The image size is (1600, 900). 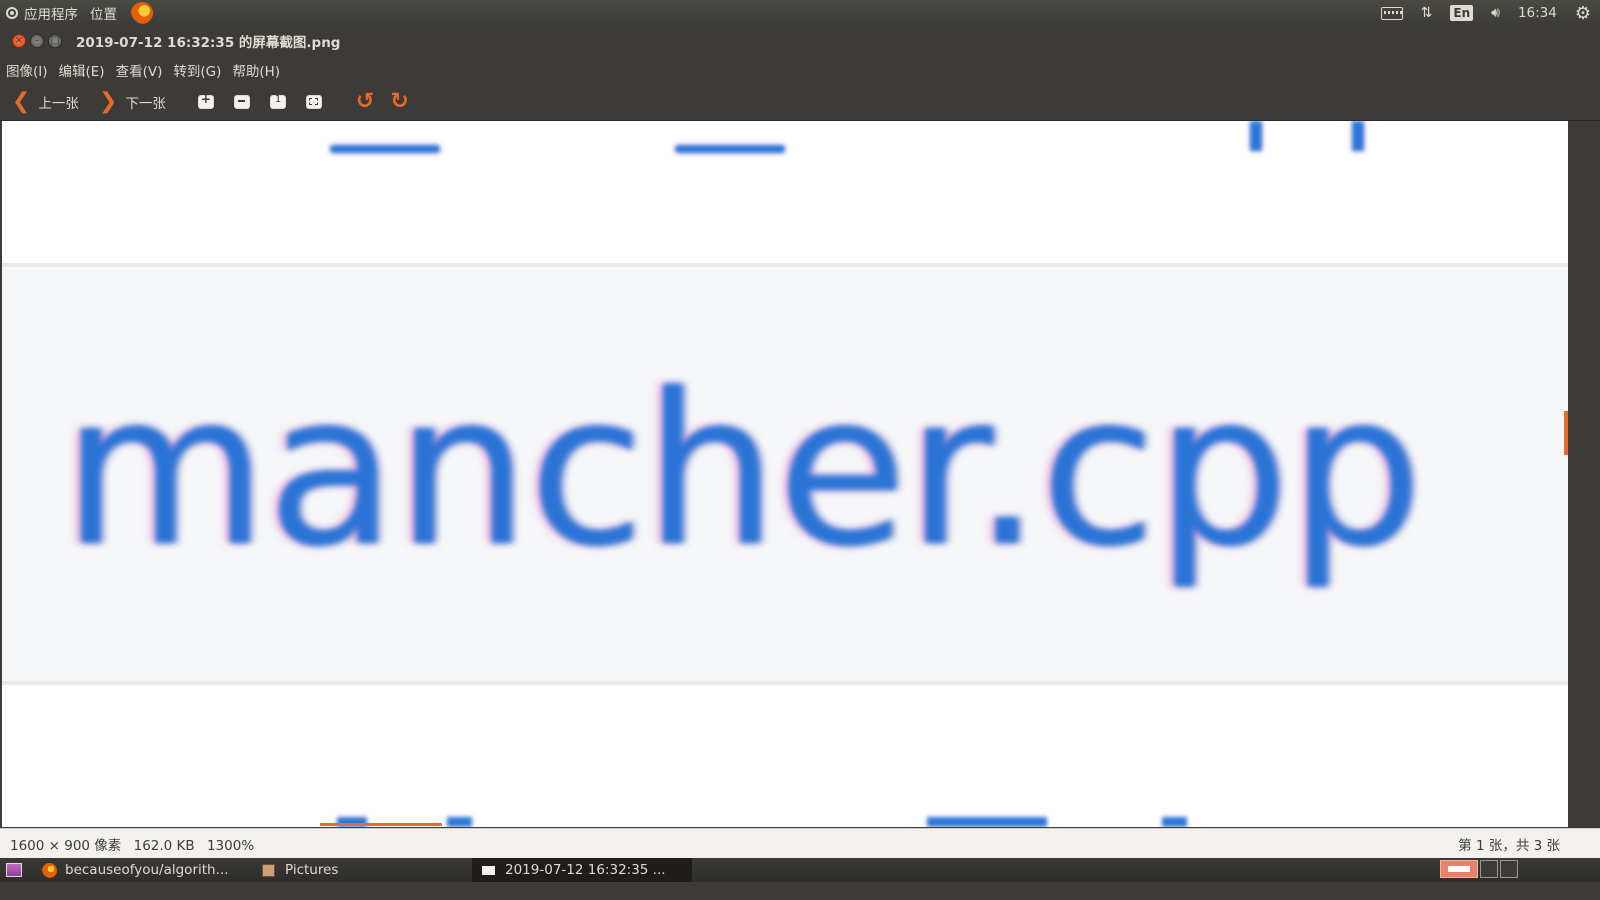 What do you see at coordinates (1427, 13) in the screenshot?
I see `network-arrows-icon: ⇅` at bounding box center [1427, 13].